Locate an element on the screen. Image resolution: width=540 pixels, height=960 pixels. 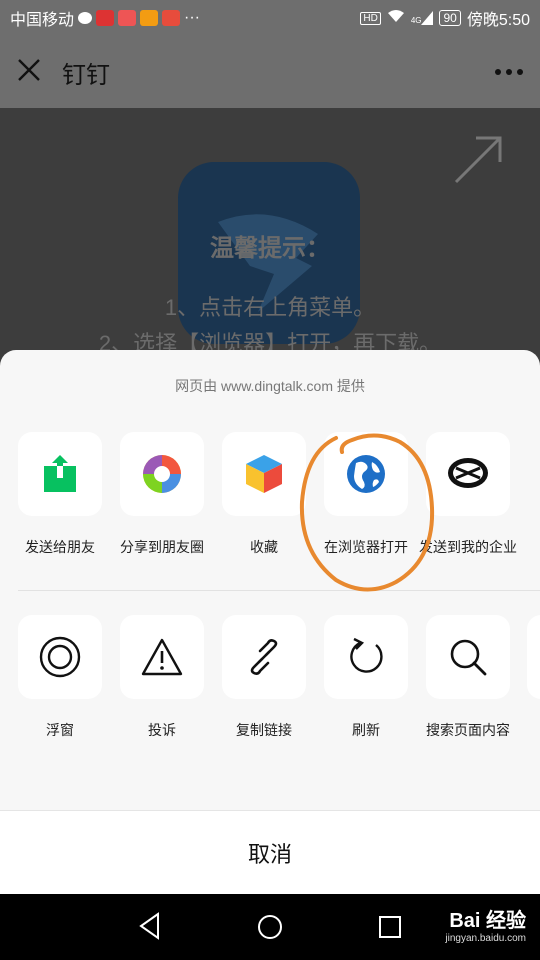
send-to-enterprise-label: 发送到我的企业 is located at coordinates (468, 547).